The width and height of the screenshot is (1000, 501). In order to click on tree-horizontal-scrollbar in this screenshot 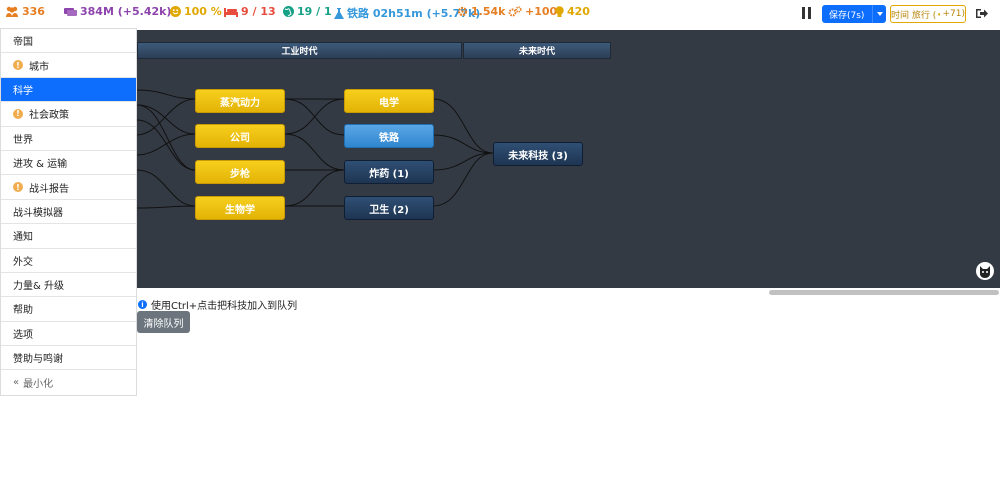, I will do `click(884, 292)`.